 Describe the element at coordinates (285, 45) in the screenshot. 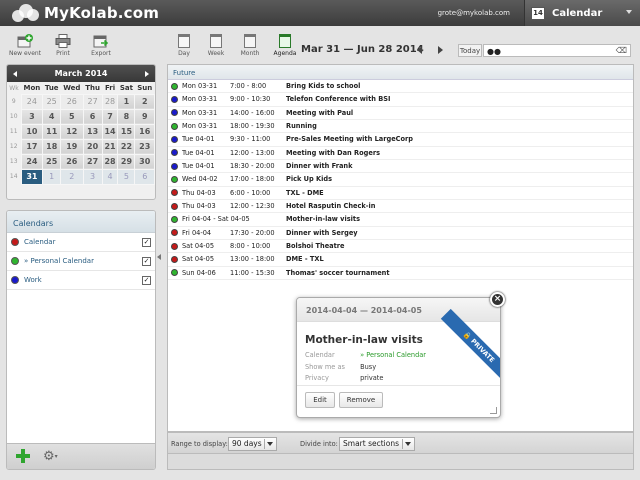

I see `agenda-view-button: Agenda` at that location.